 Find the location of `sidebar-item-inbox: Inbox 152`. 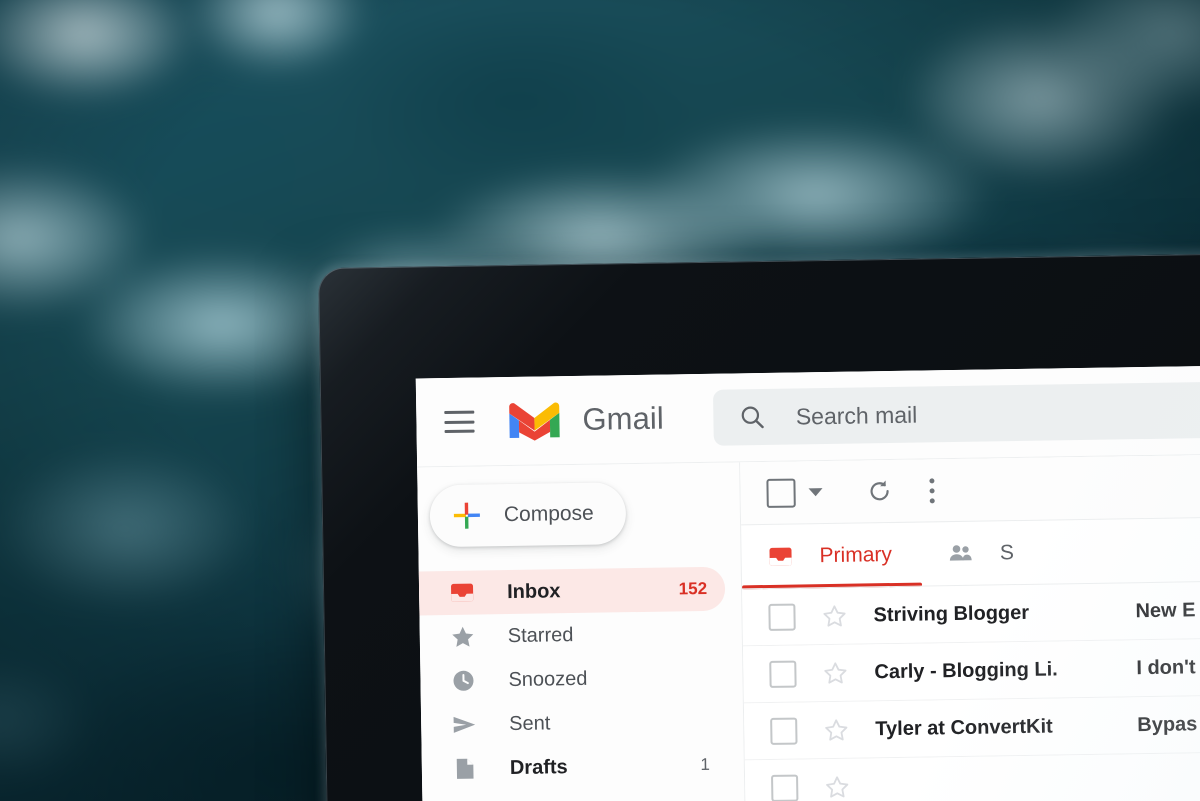

sidebar-item-inbox: Inbox 152 is located at coordinates (572, 591).